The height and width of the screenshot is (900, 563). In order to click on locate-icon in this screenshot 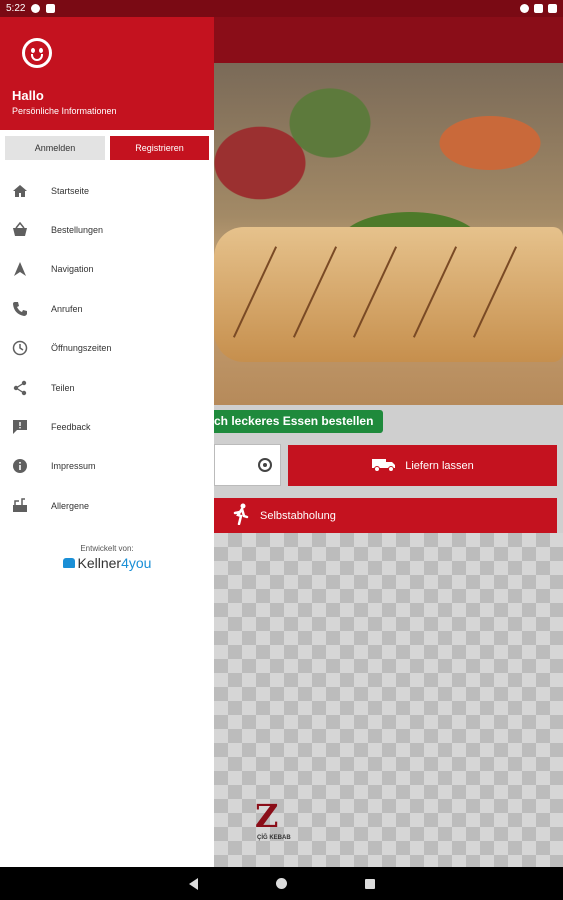, I will do `click(265, 465)`.